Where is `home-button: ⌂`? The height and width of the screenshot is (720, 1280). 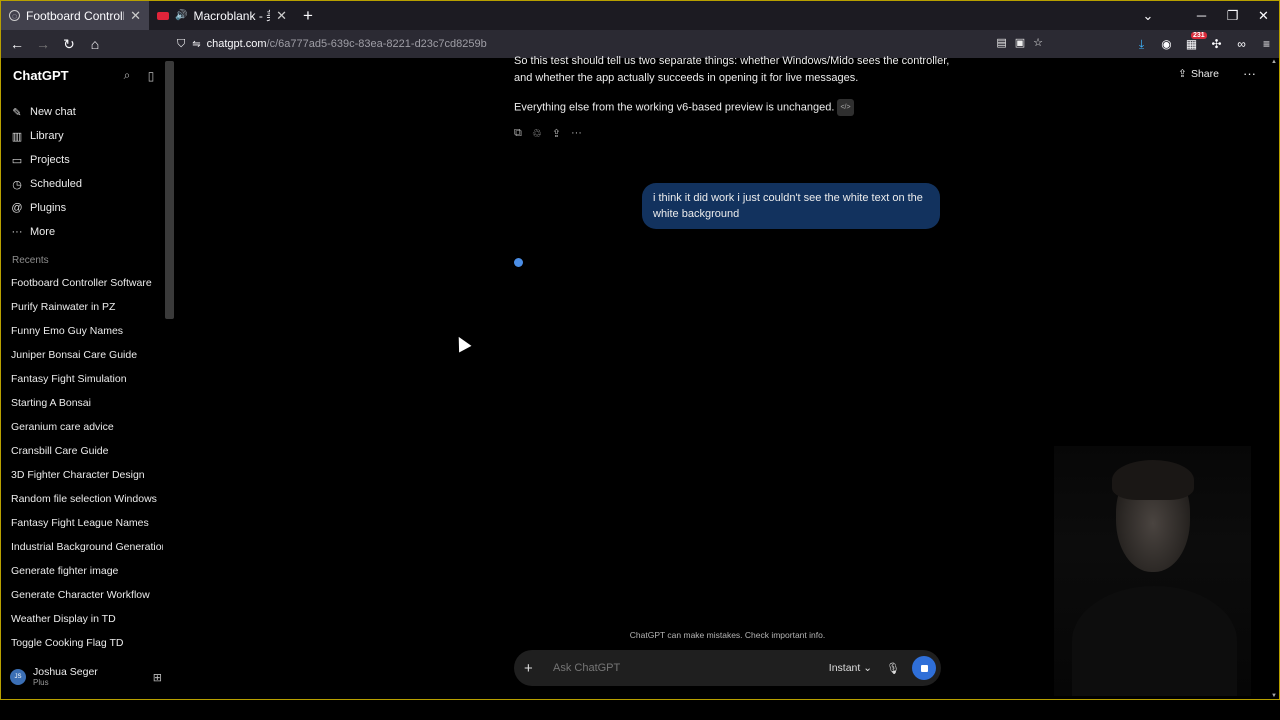
home-button: ⌂ is located at coordinates (95, 44).